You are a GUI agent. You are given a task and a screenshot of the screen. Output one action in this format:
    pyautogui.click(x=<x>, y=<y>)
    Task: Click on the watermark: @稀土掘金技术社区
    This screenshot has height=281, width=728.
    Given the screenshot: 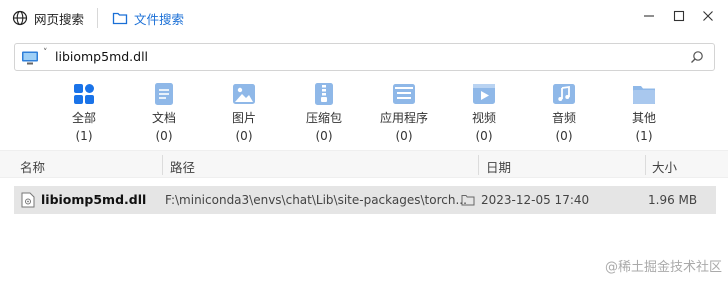 What is the action you would take?
    pyautogui.click(x=663, y=267)
    